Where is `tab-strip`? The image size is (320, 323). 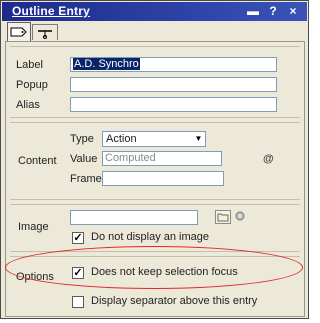 tab-strip is located at coordinates (154, 31).